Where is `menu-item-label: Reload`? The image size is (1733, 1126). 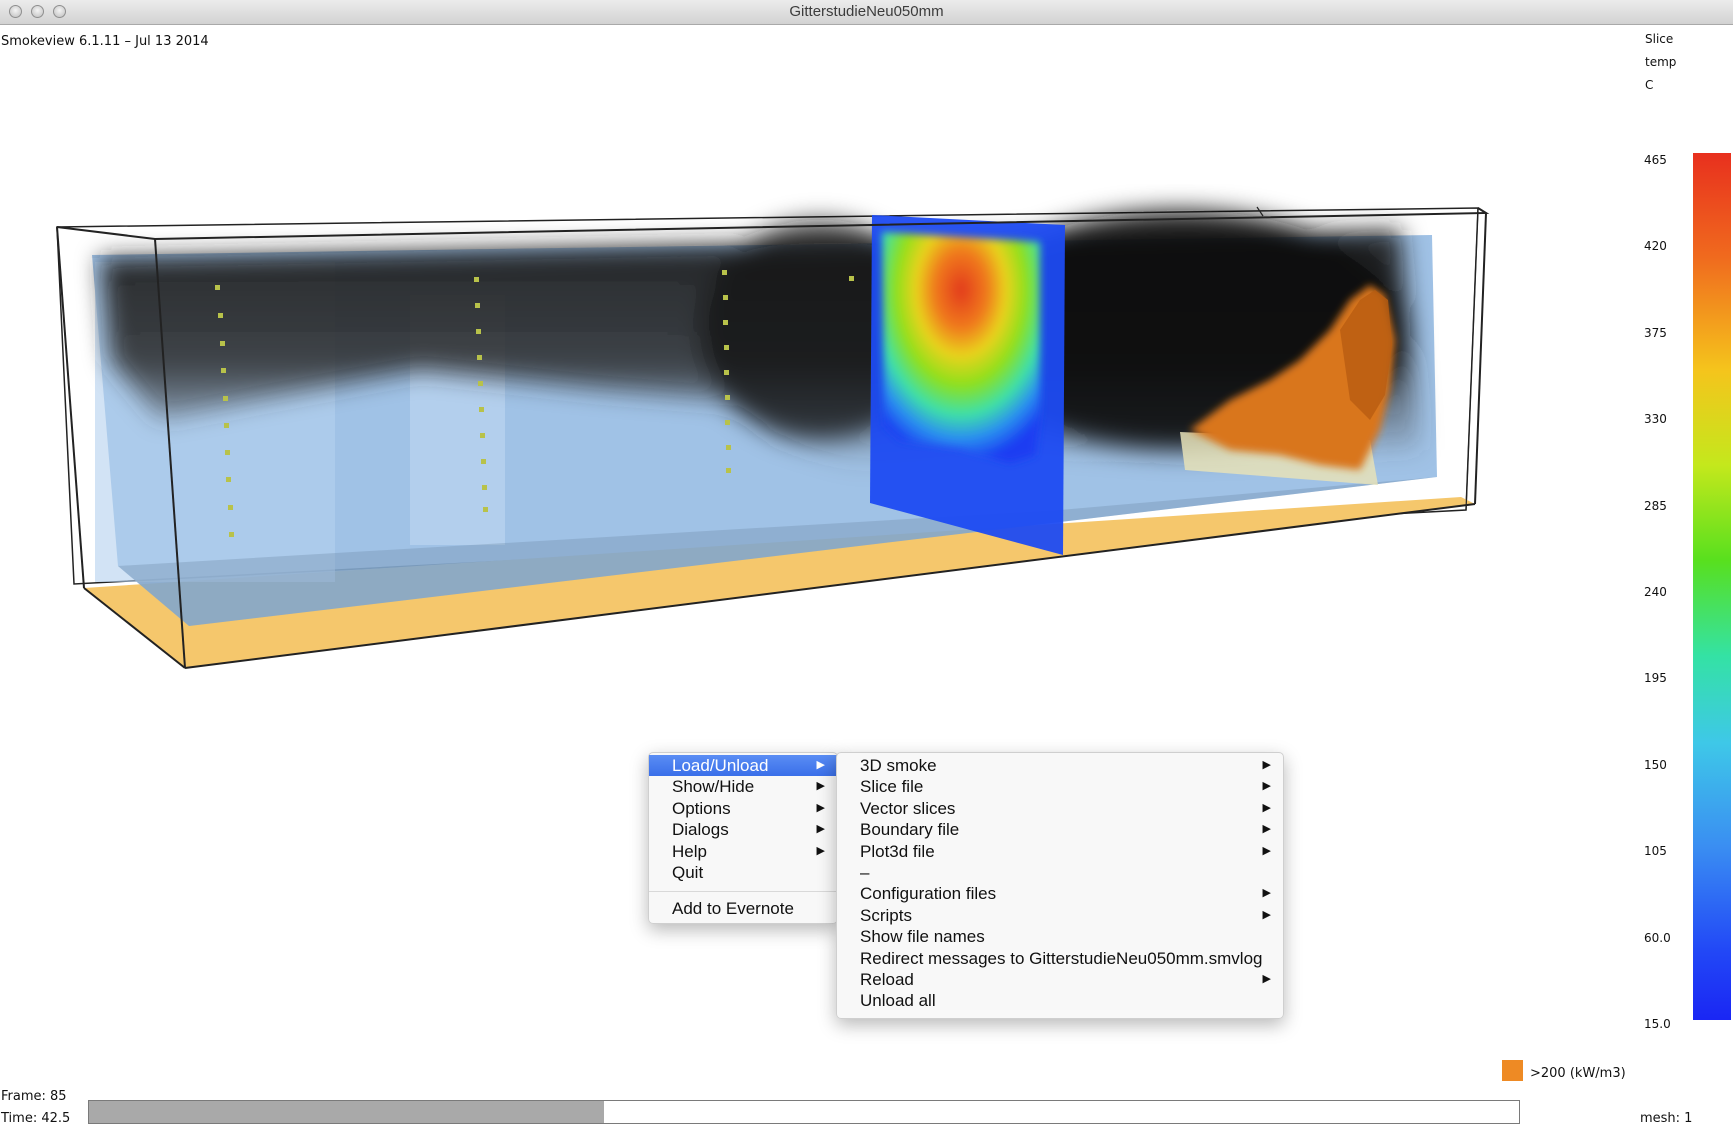
menu-item-label: Reload is located at coordinates (887, 979).